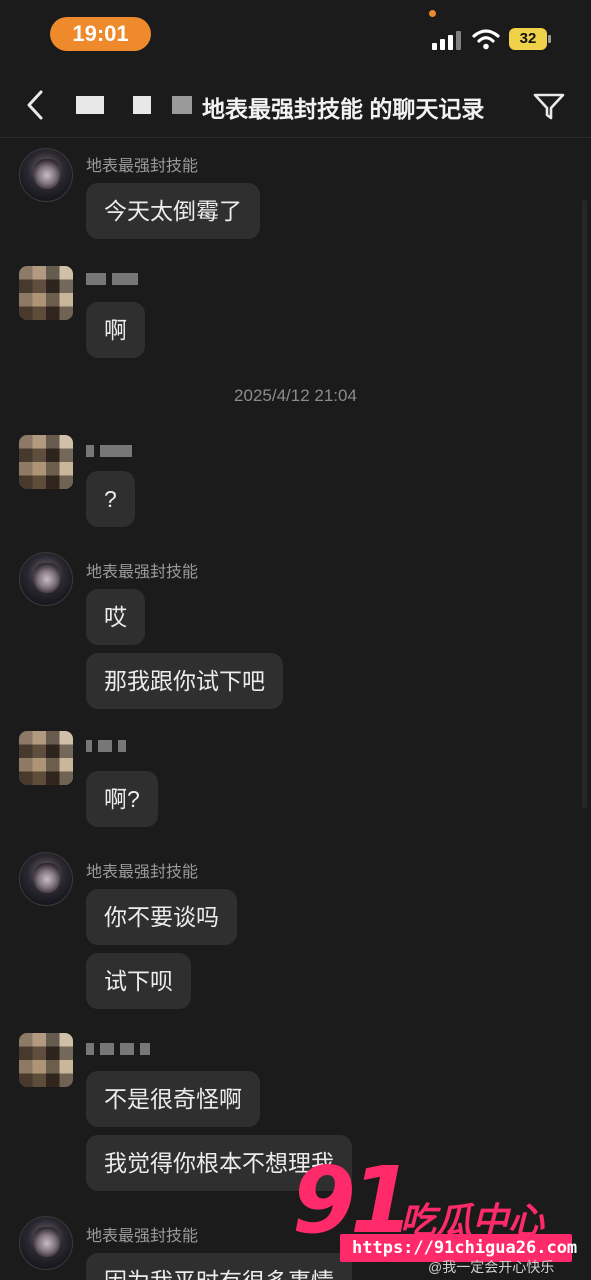 This screenshot has height=1280, width=591. Describe the element at coordinates (295, 395) in the screenshot. I see `message-timestamp: 2025/4/12 21:04` at that location.